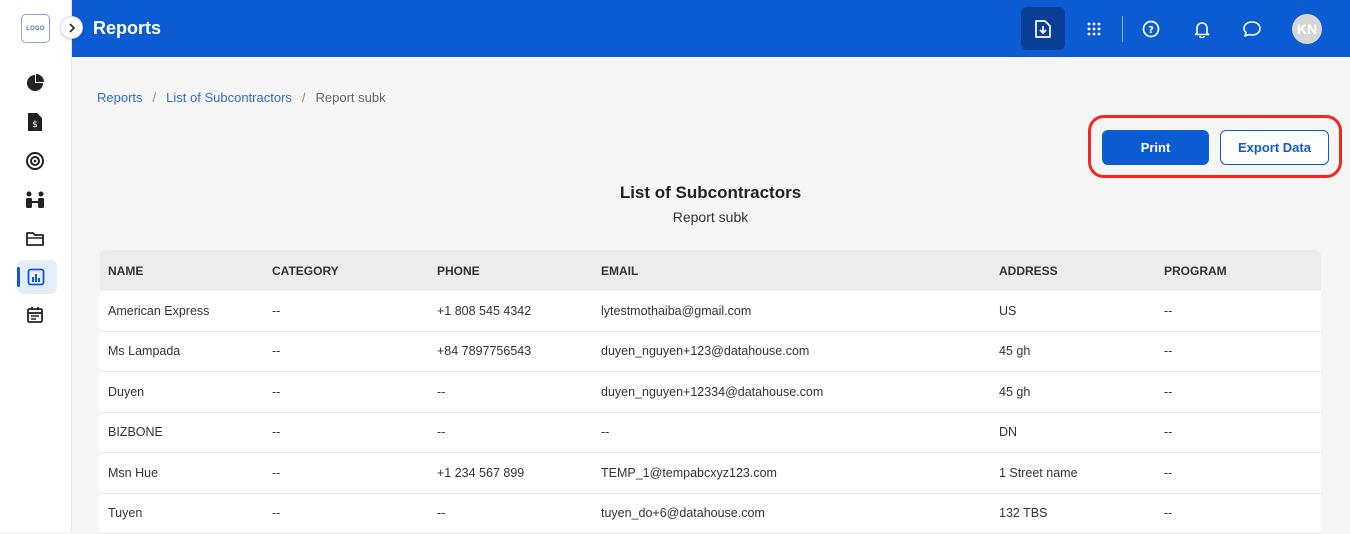 The height and width of the screenshot is (534, 1350). Describe the element at coordinates (511, 311) in the screenshot. I see `cell-phone: +1 808 545 4342` at that location.